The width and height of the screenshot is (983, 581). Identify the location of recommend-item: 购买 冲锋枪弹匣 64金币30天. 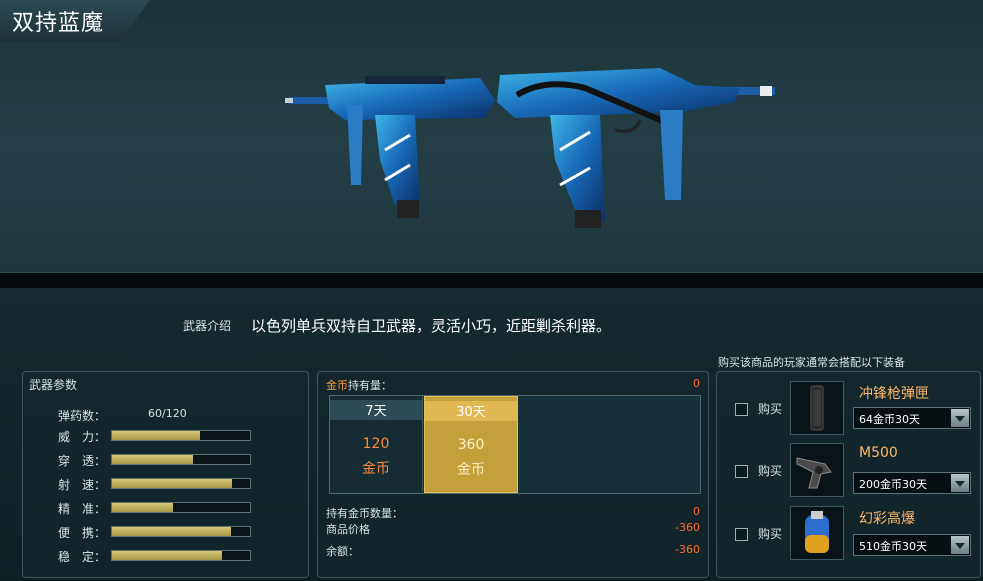
(848, 409).